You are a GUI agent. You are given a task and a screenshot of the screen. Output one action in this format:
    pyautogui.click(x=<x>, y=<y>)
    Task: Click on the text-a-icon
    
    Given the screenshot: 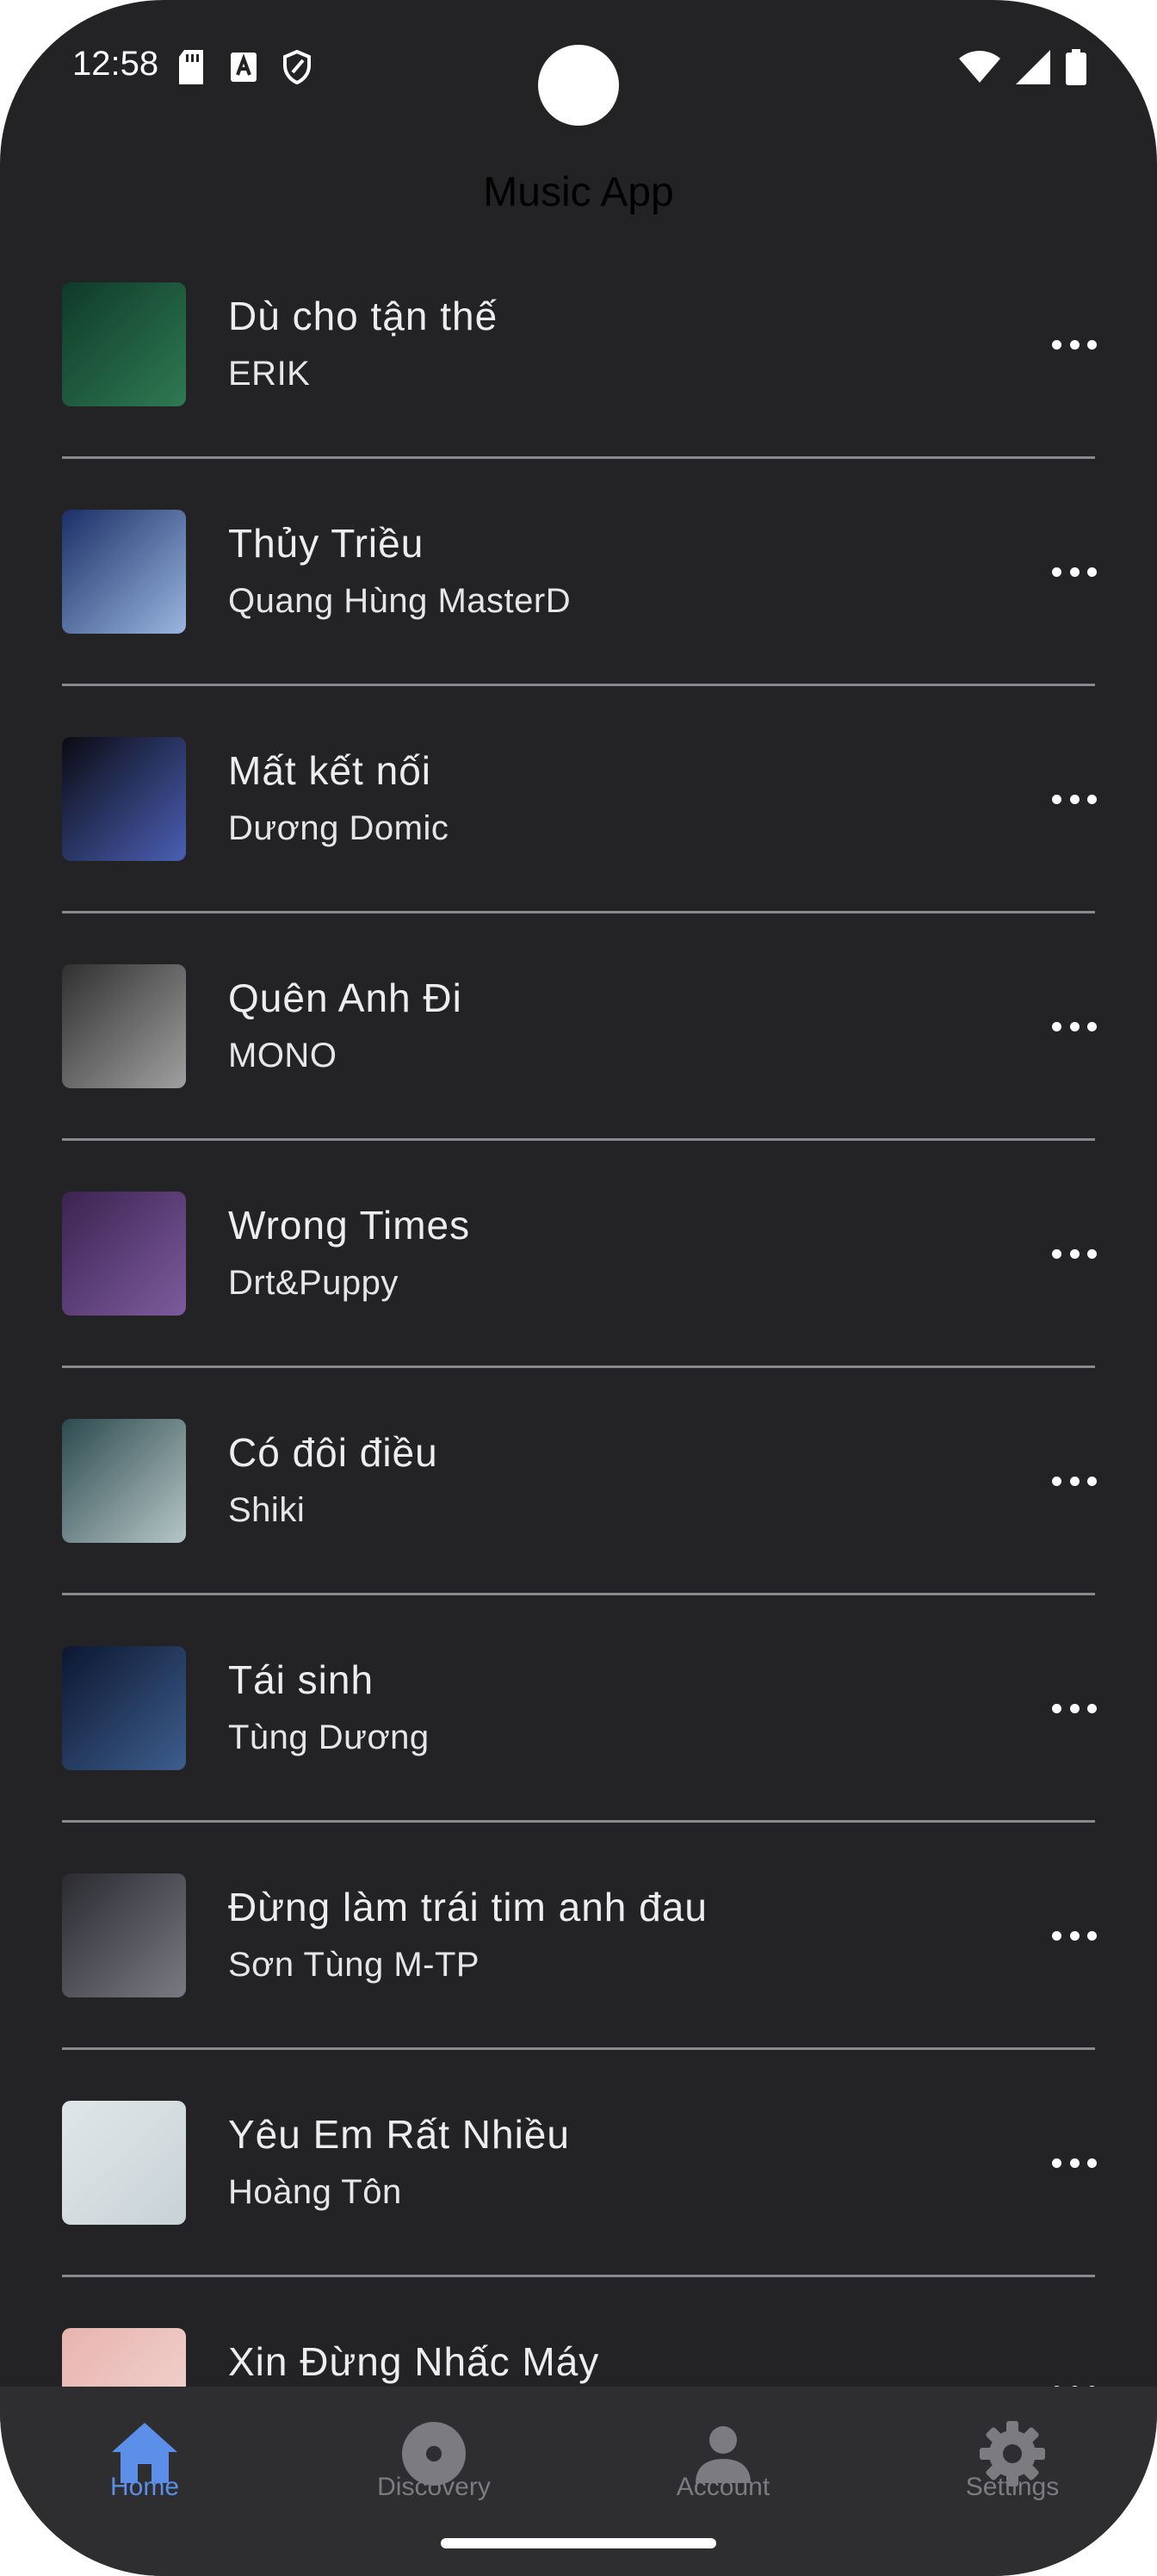 What is the action you would take?
    pyautogui.click(x=244, y=67)
    